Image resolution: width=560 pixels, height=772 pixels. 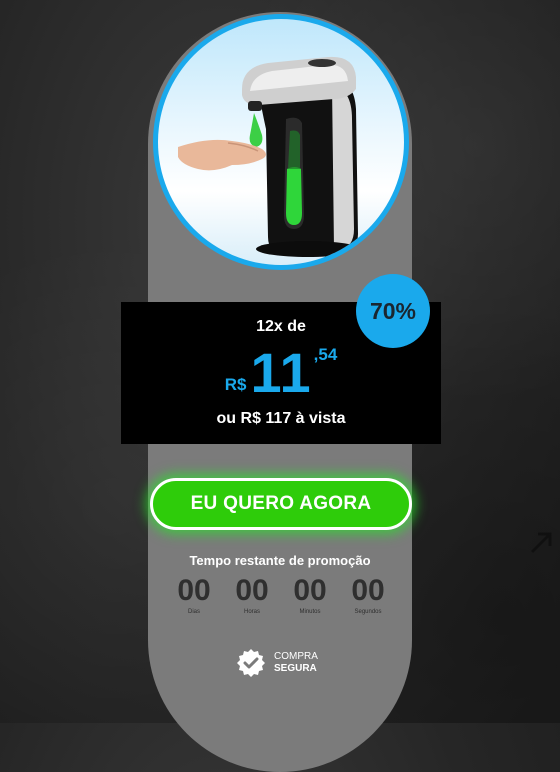 I want to click on countdown-minutes: 00 Minutos, so click(x=310, y=595).